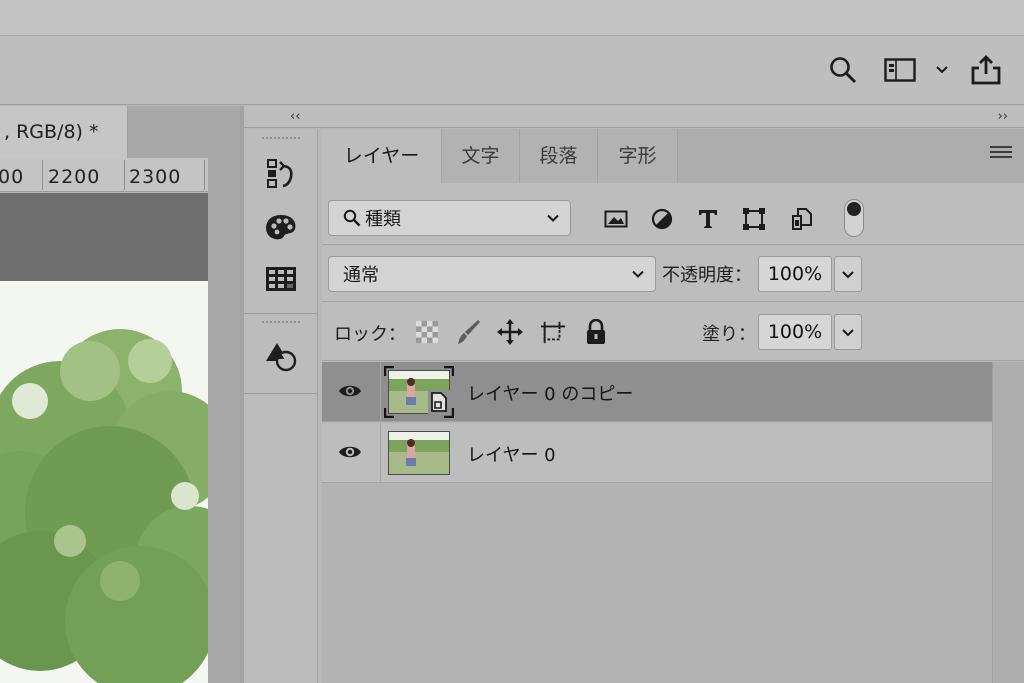 The width and height of the screenshot is (1024, 683). What do you see at coordinates (900, 70) in the screenshot?
I see `workspace-icon` at bounding box center [900, 70].